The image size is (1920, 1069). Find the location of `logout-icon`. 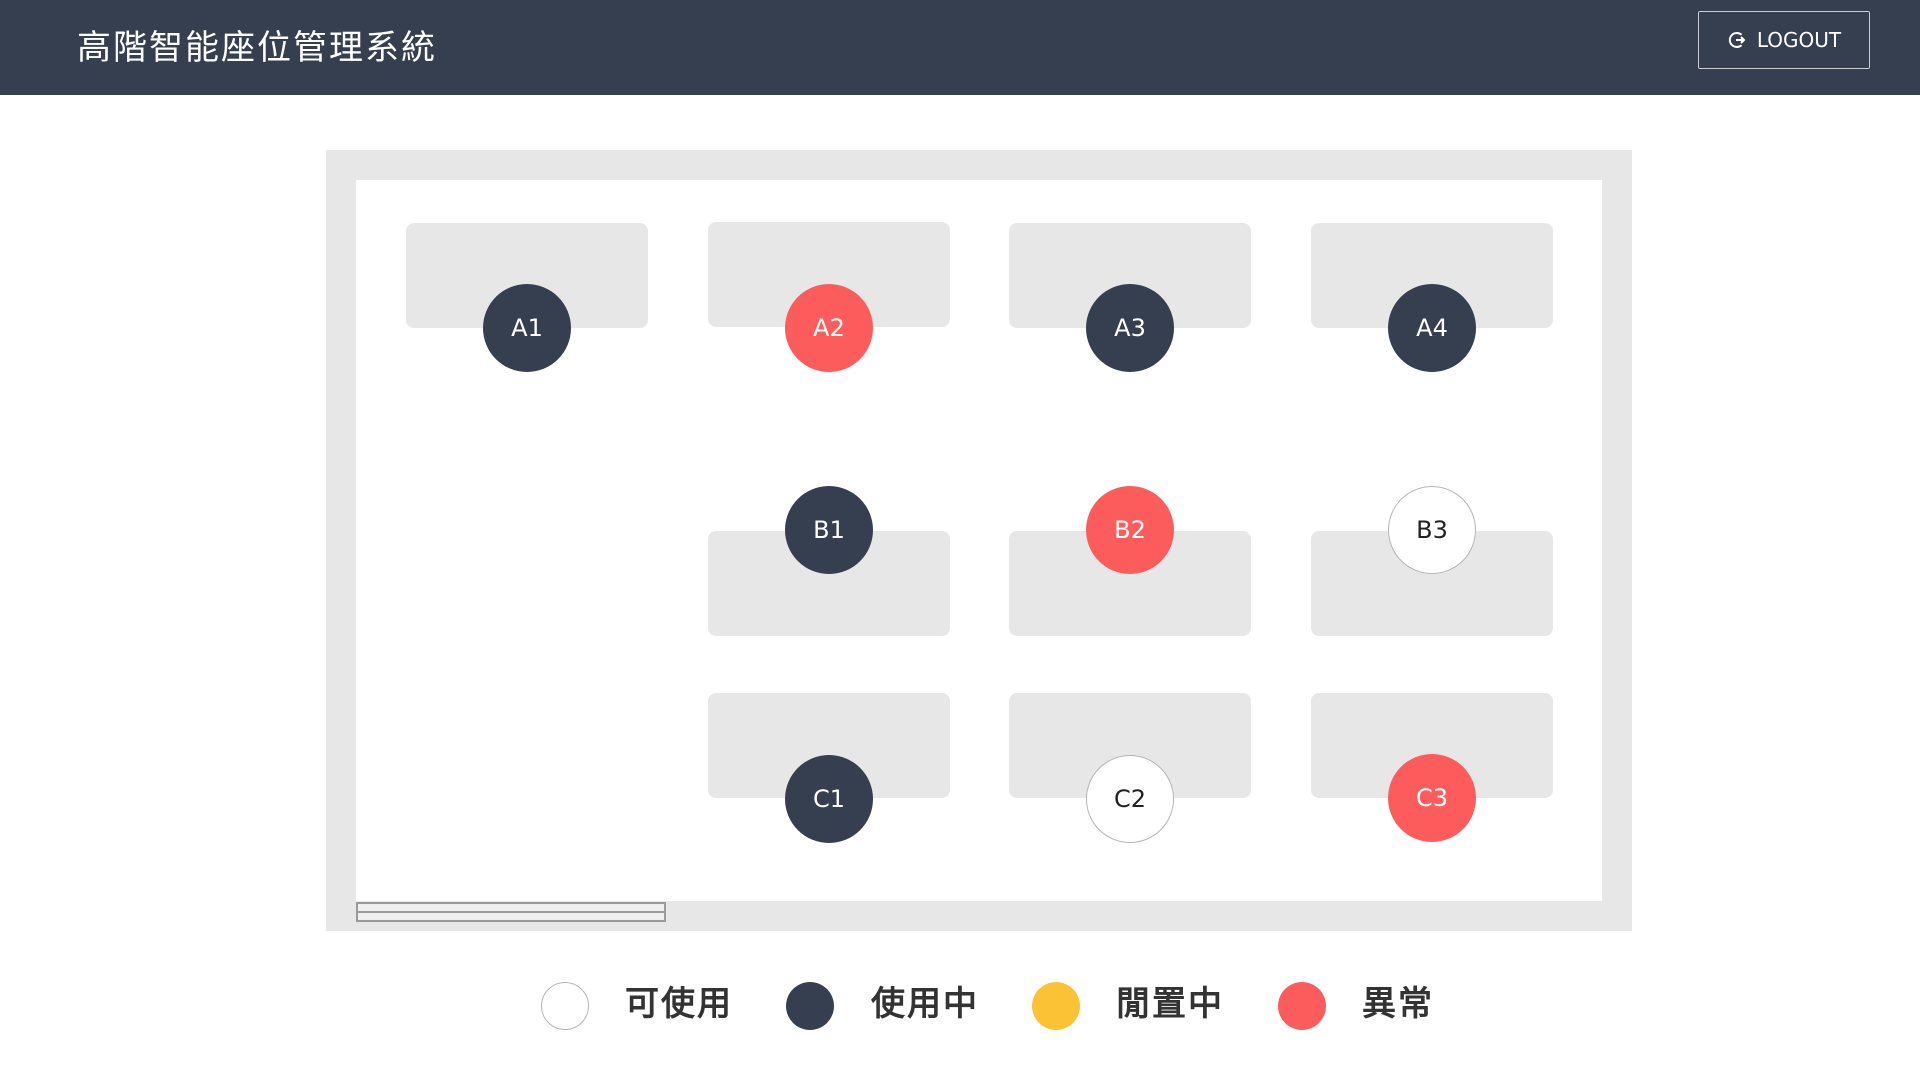

logout-icon is located at coordinates (1737, 40).